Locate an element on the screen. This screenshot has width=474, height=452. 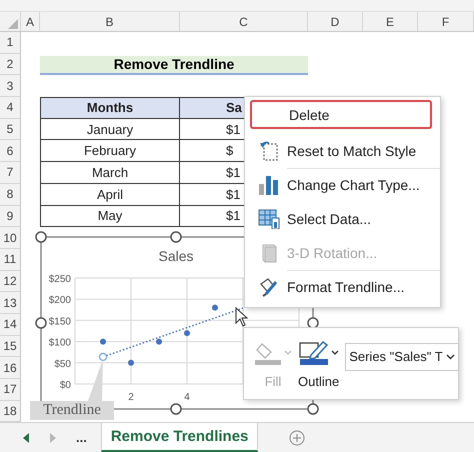
axis-label: $250 is located at coordinates (59, 279).